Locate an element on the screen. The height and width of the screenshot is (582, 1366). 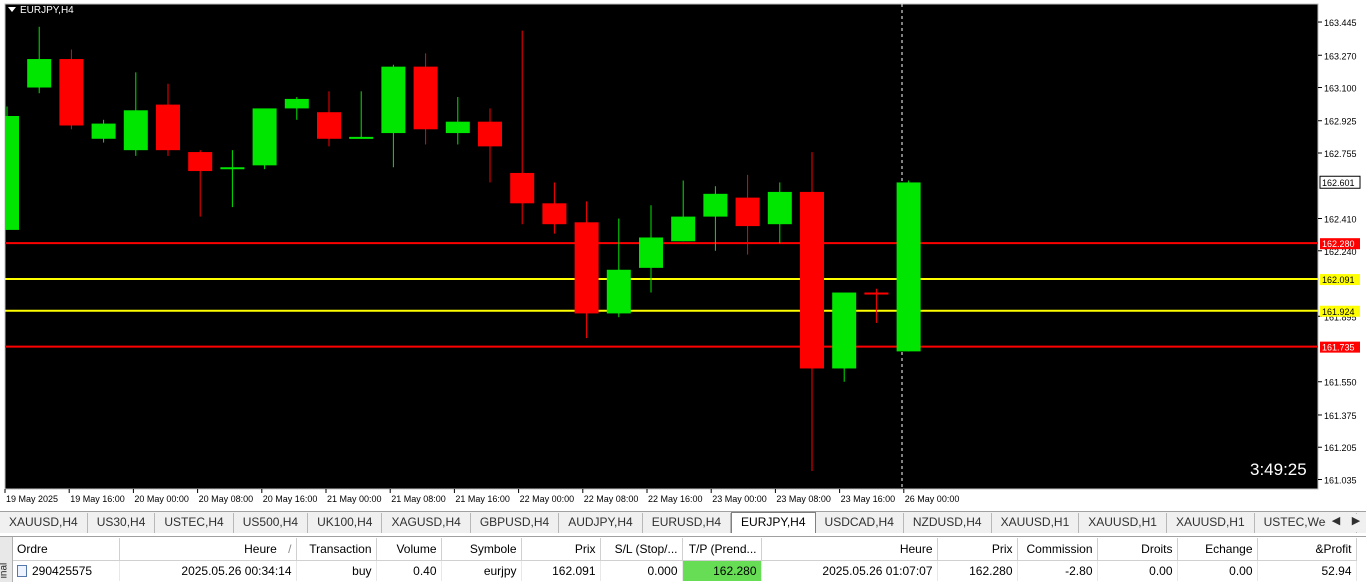
chart-tab: US30,H4 is located at coordinates (122, 523).